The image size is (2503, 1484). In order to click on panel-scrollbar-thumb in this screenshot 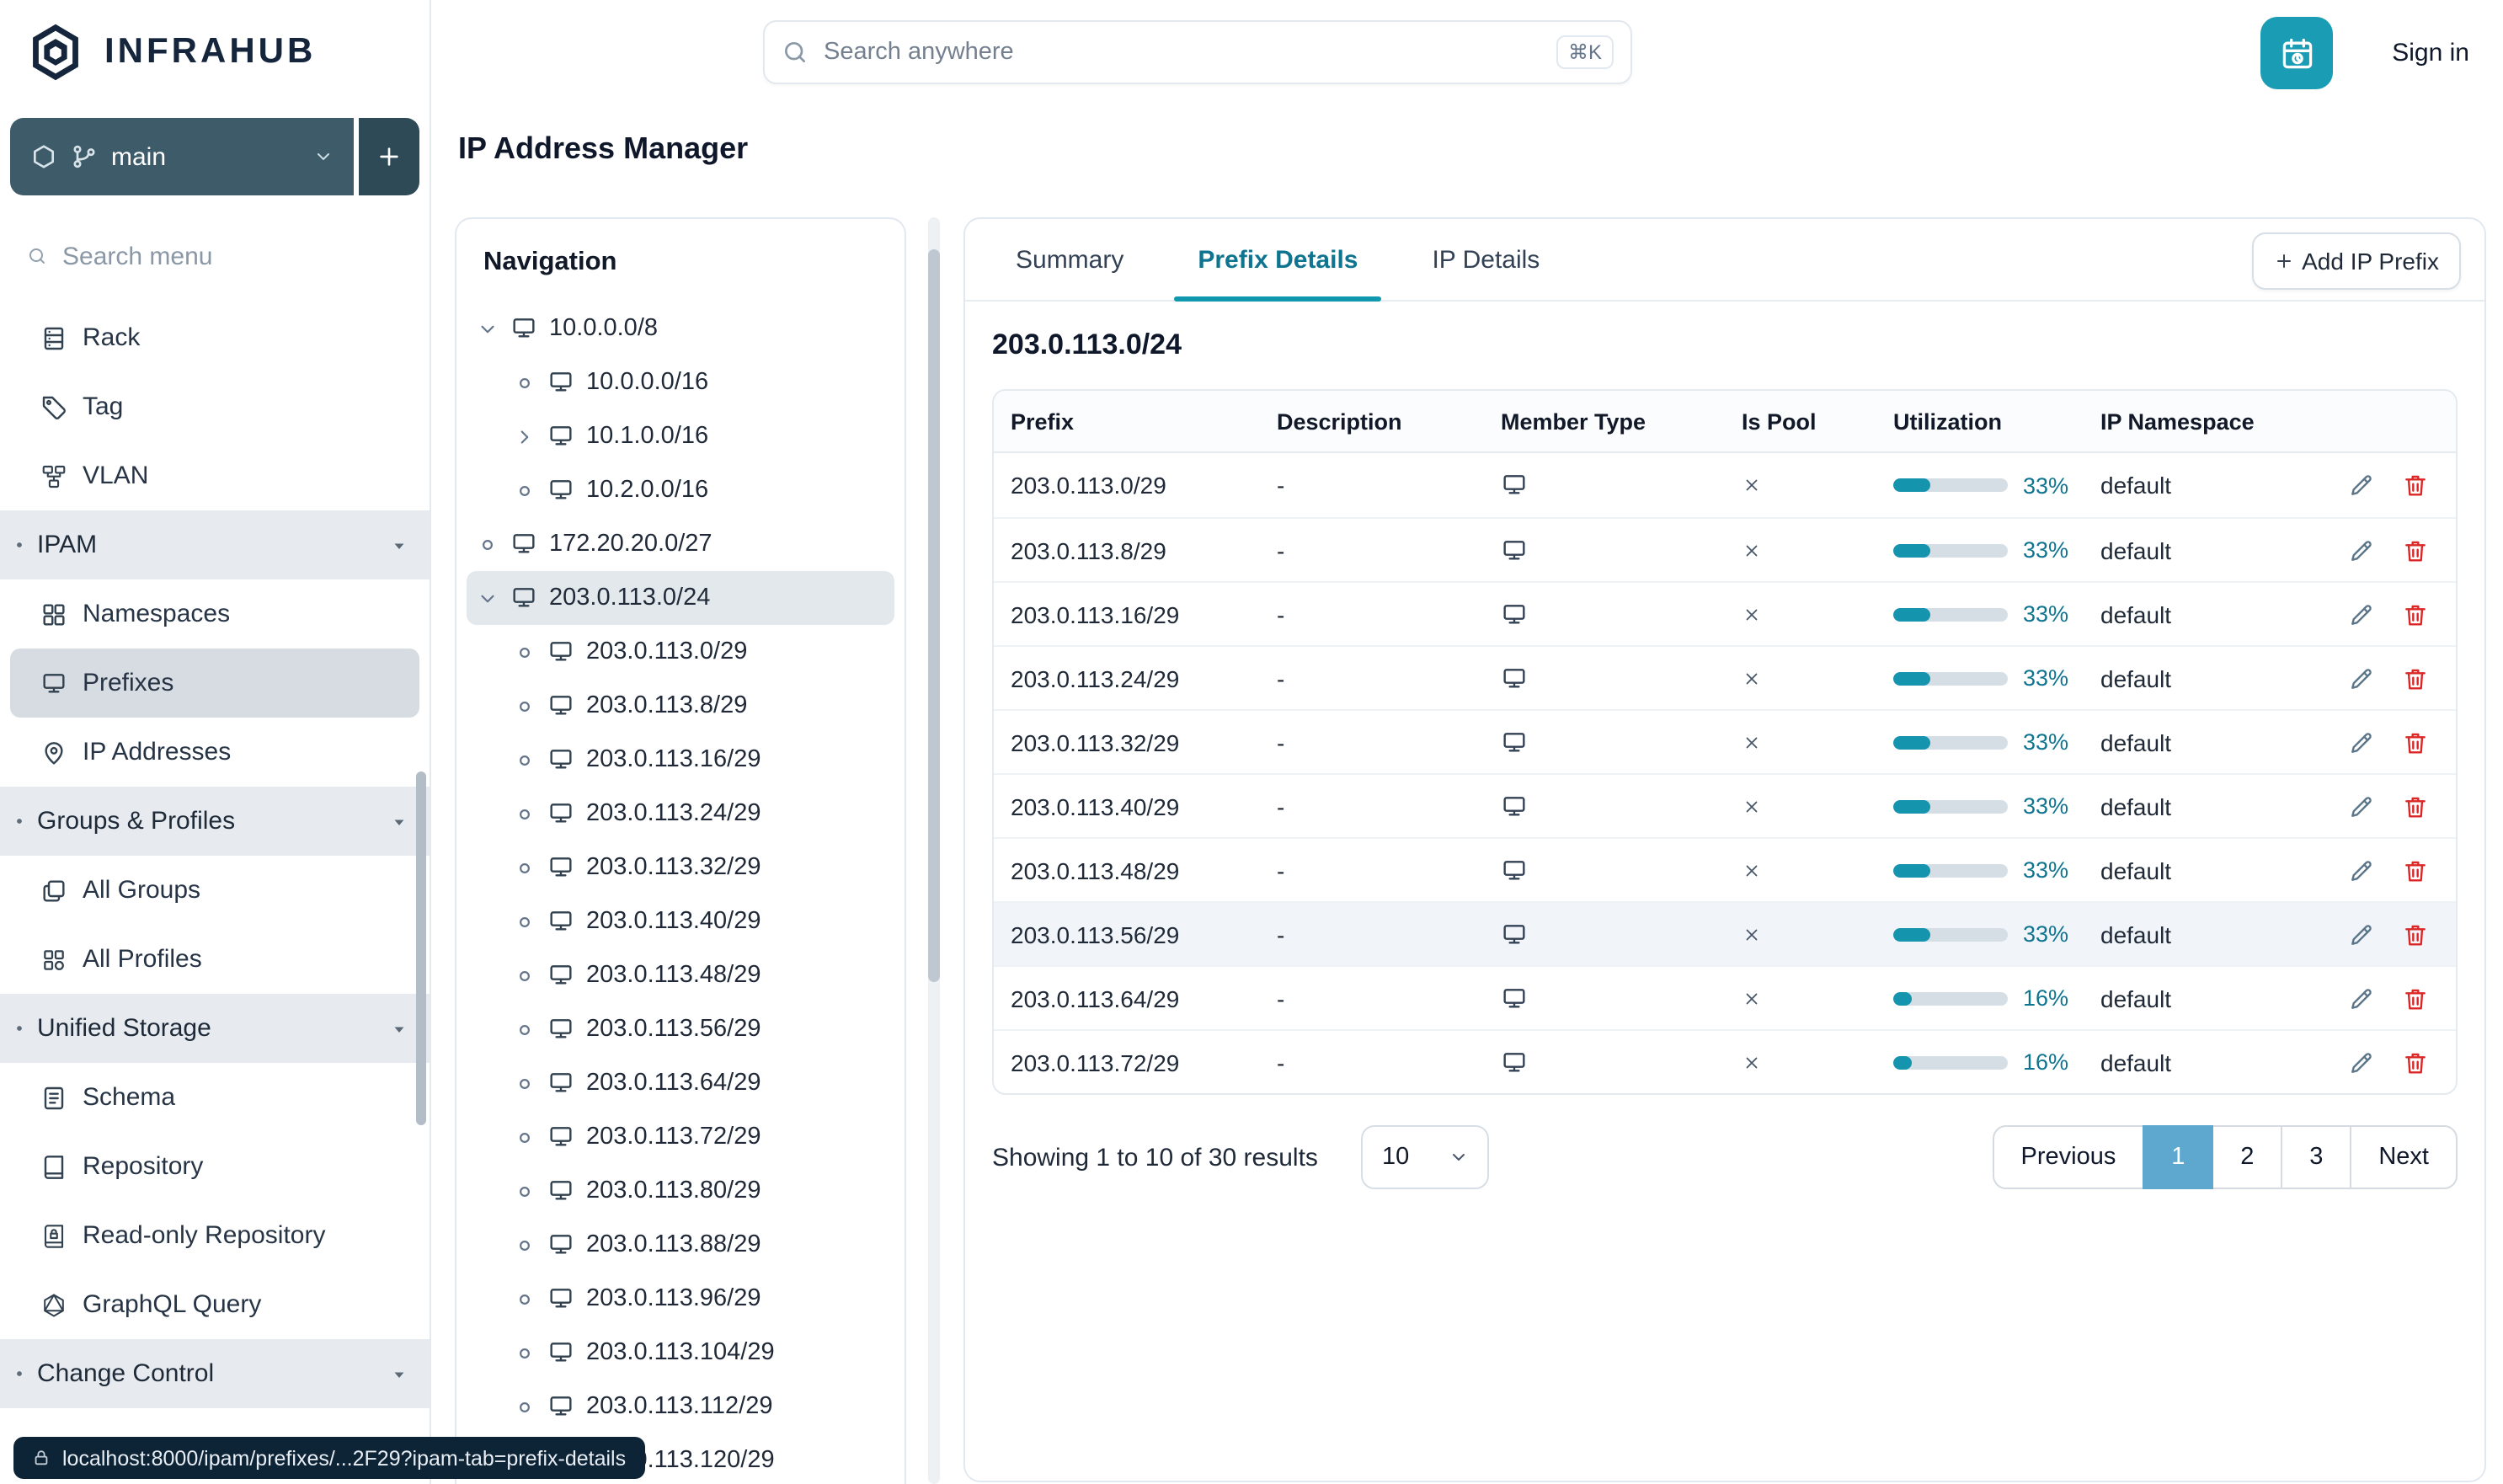, I will do `click(934, 616)`.